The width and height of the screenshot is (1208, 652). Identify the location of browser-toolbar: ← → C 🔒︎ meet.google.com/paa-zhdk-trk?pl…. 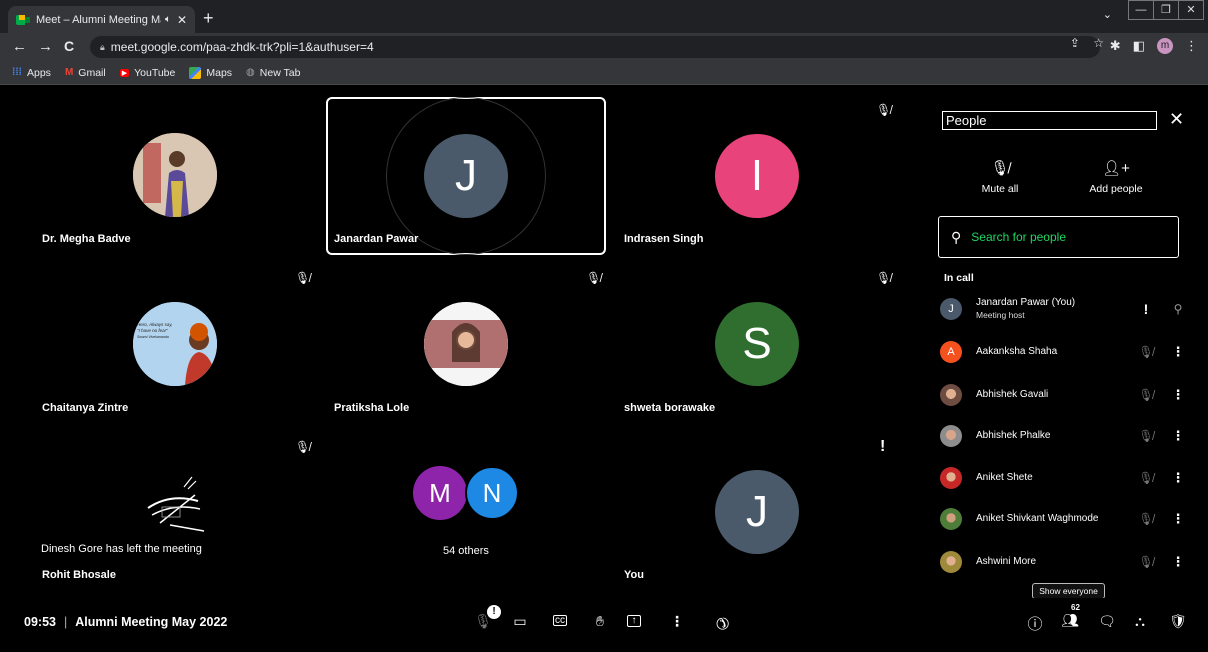
(604, 47).